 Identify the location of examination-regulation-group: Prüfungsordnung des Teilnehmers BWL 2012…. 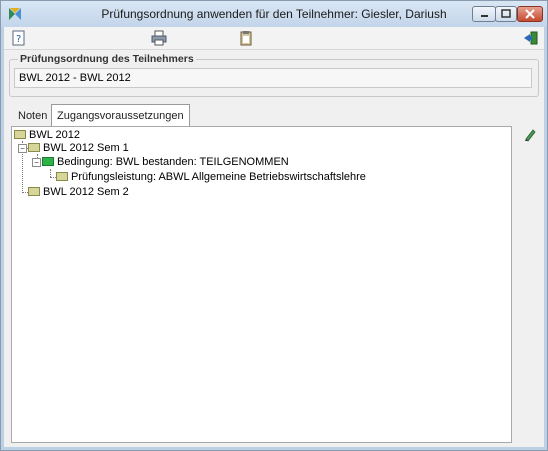
(274, 75).